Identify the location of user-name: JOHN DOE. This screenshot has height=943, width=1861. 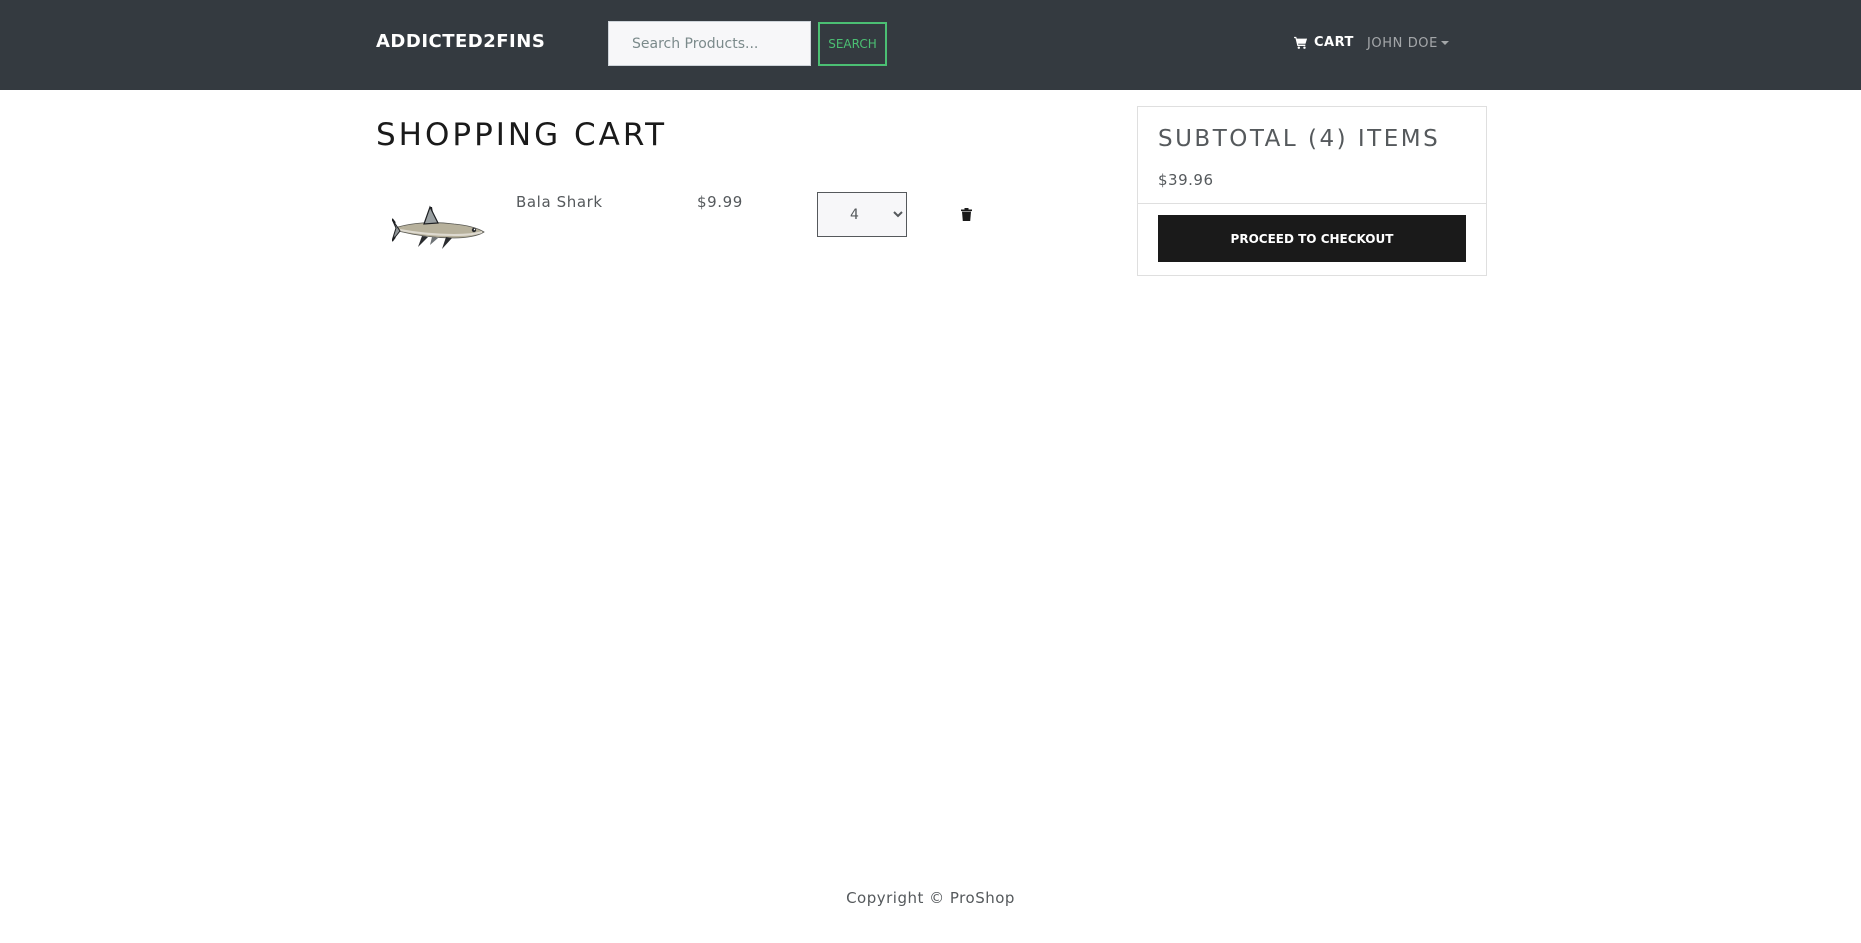
(1402, 43).